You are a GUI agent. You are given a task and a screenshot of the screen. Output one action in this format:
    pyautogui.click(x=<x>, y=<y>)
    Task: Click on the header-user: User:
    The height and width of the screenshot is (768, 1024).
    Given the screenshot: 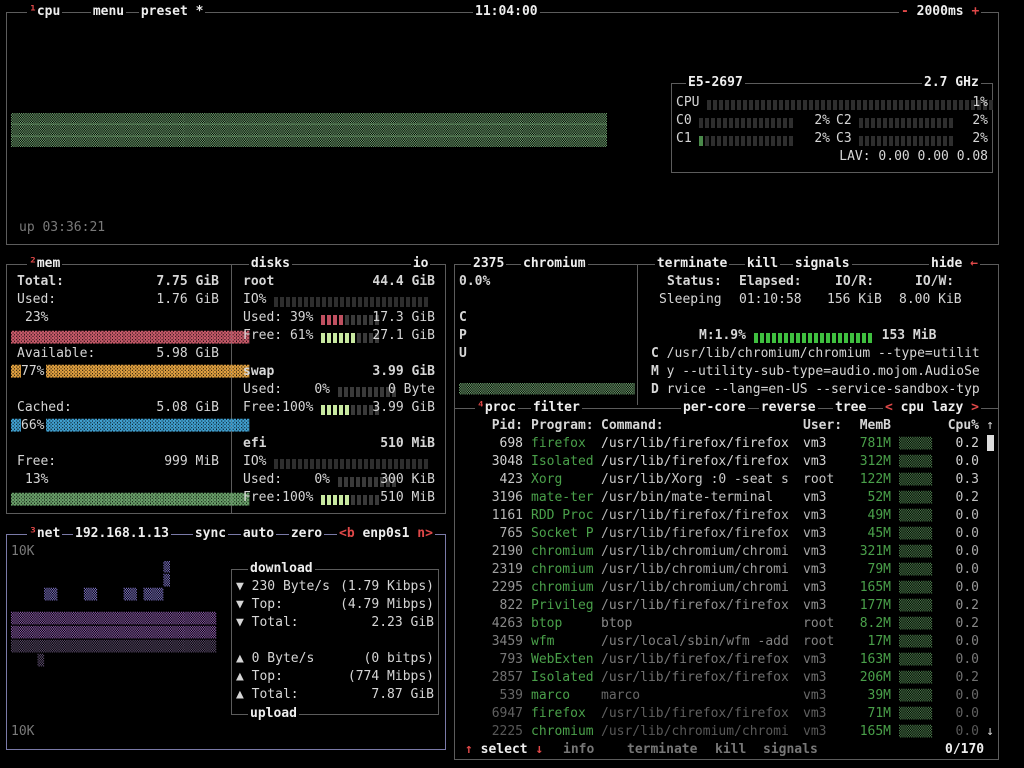 What is the action you would take?
    pyautogui.click(x=822, y=426)
    